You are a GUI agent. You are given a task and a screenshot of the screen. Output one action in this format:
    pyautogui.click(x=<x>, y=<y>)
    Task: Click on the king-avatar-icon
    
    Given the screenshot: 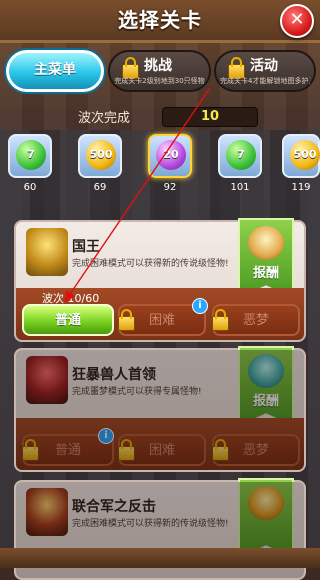 What is the action you would take?
    pyautogui.click(x=47, y=252)
    